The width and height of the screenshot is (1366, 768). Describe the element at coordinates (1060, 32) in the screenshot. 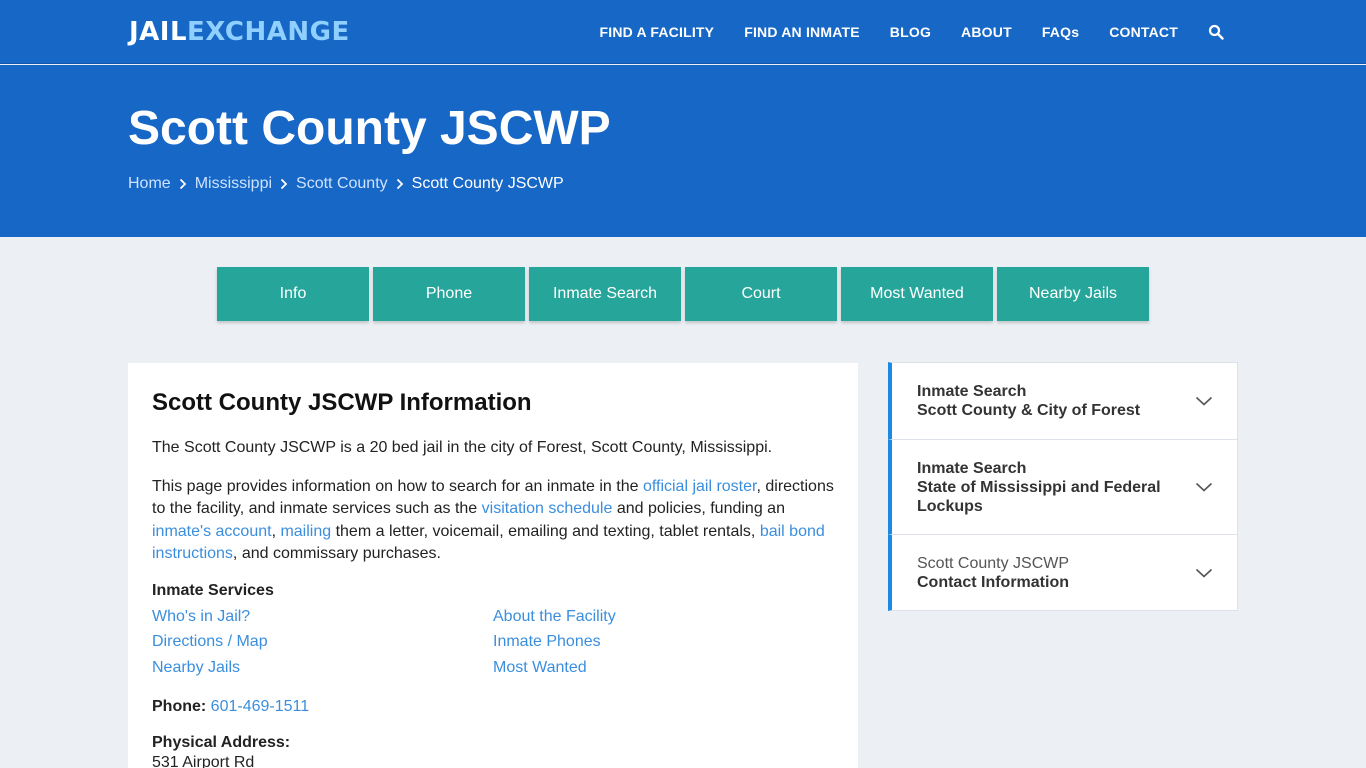

I see `nav-faqs: FAQs` at that location.